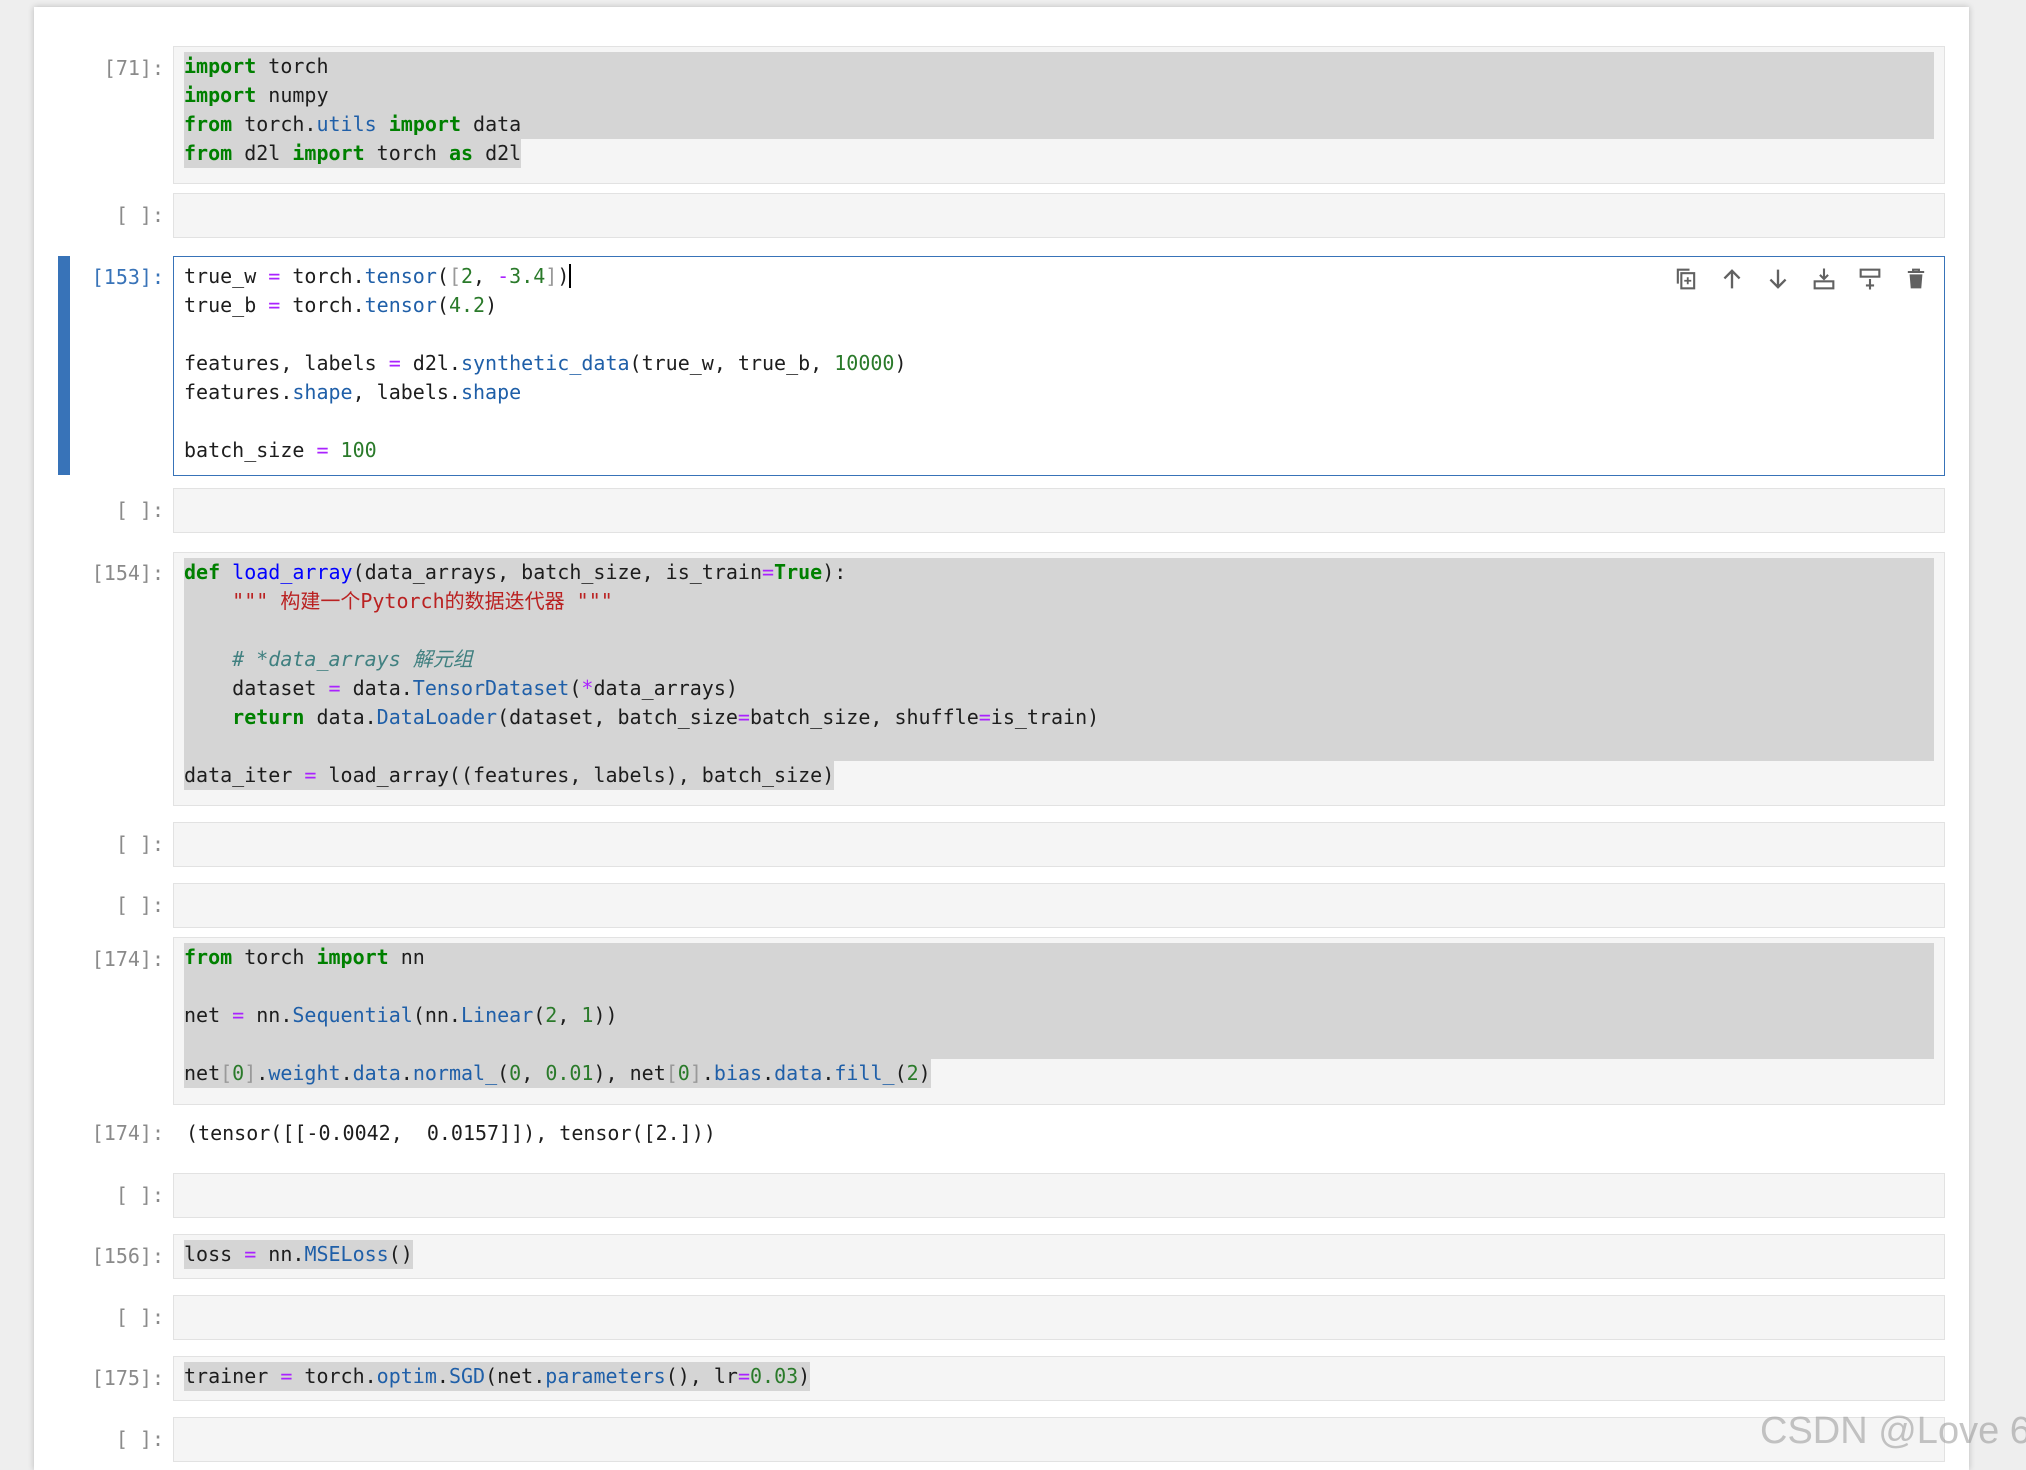 Image resolution: width=2026 pixels, height=1470 pixels. Describe the element at coordinates (1732, 279) in the screenshot. I see `move-up-icon` at that location.